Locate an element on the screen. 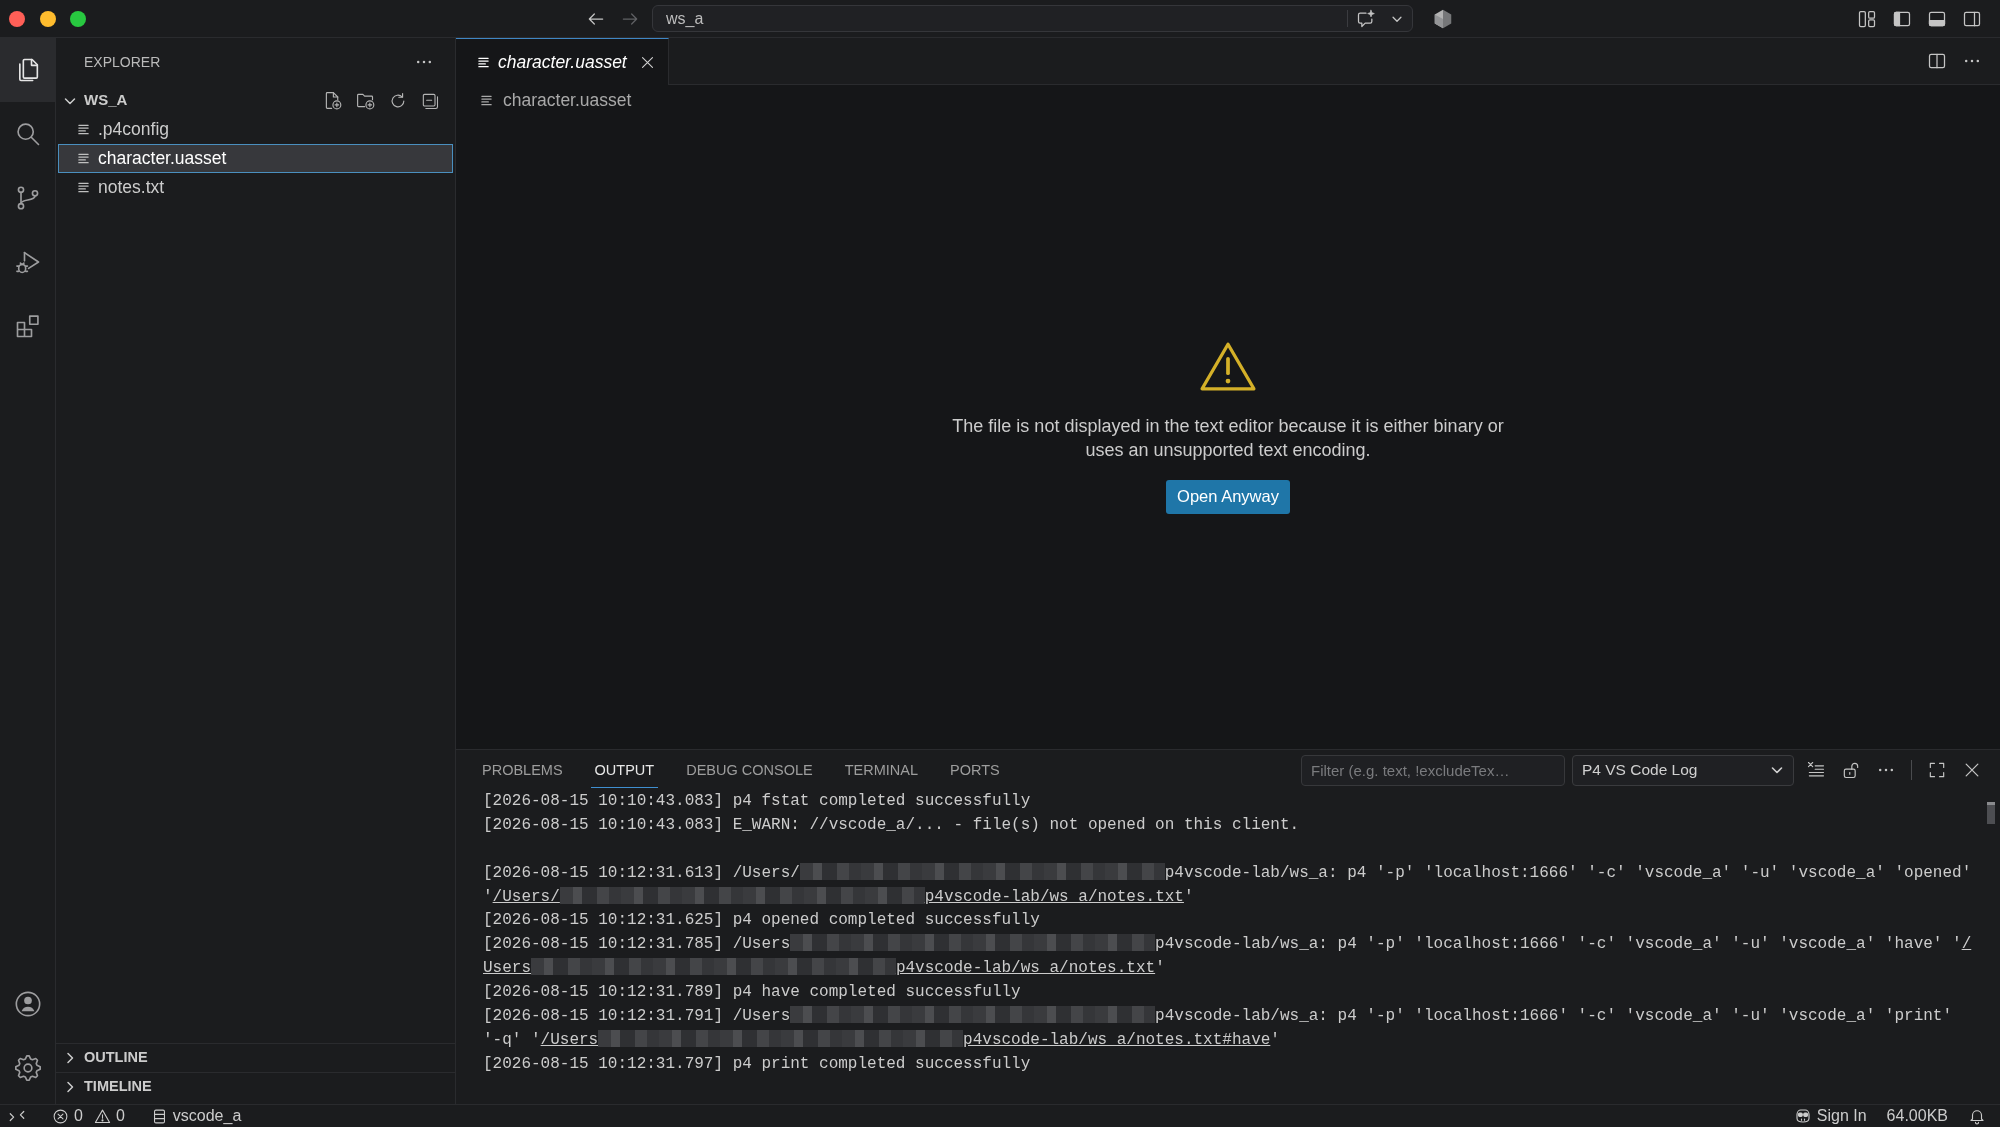 This screenshot has height=1127, width=2000. log-line: Users p4vscode-lab/ws_a/notes.txt' is located at coordinates (824, 968).